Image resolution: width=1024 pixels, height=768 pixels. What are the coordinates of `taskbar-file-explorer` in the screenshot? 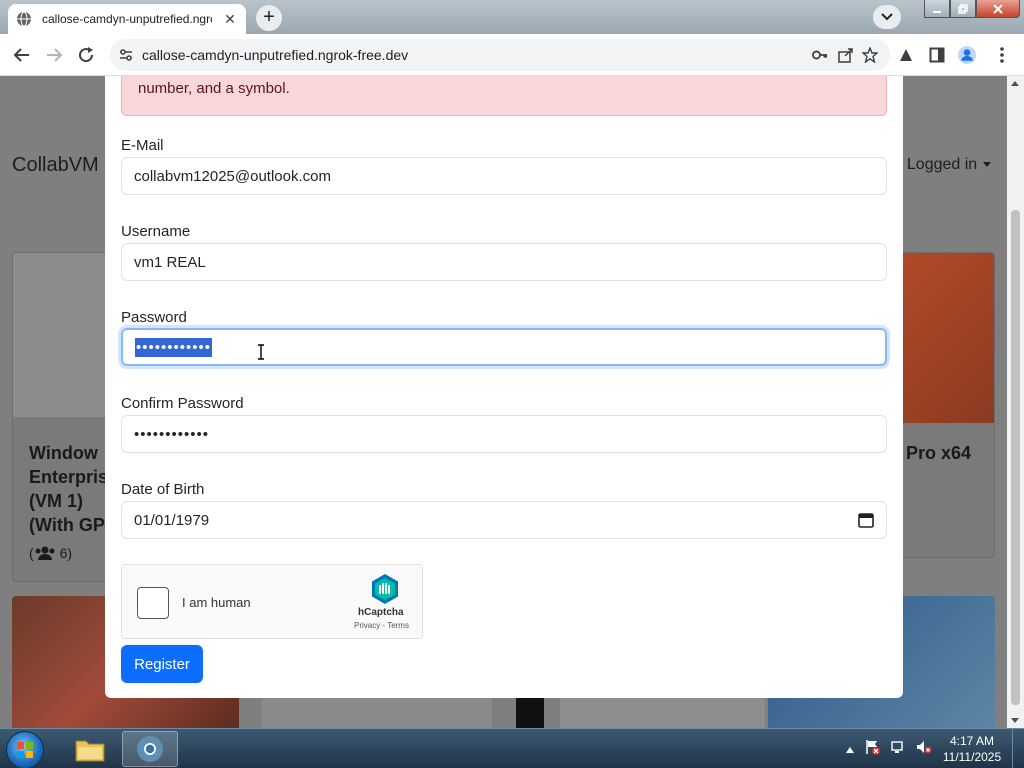 It's located at (90, 749).